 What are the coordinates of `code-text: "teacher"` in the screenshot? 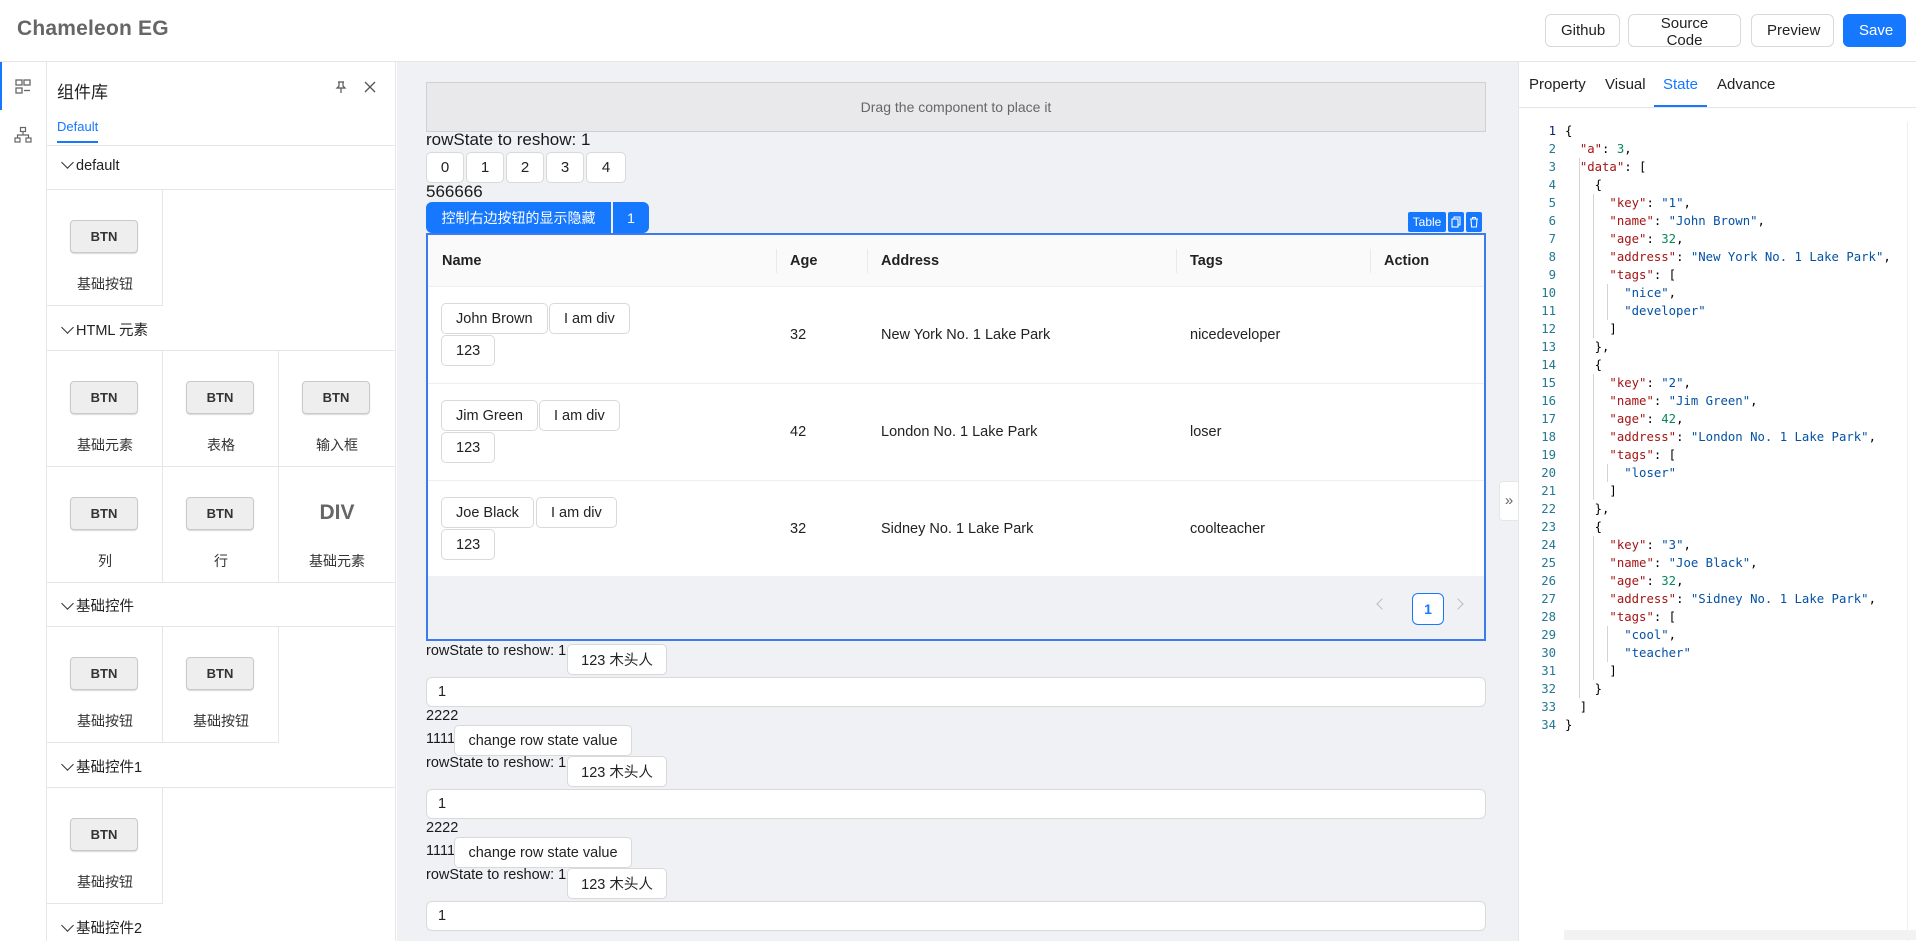 It's located at (1657, 653).